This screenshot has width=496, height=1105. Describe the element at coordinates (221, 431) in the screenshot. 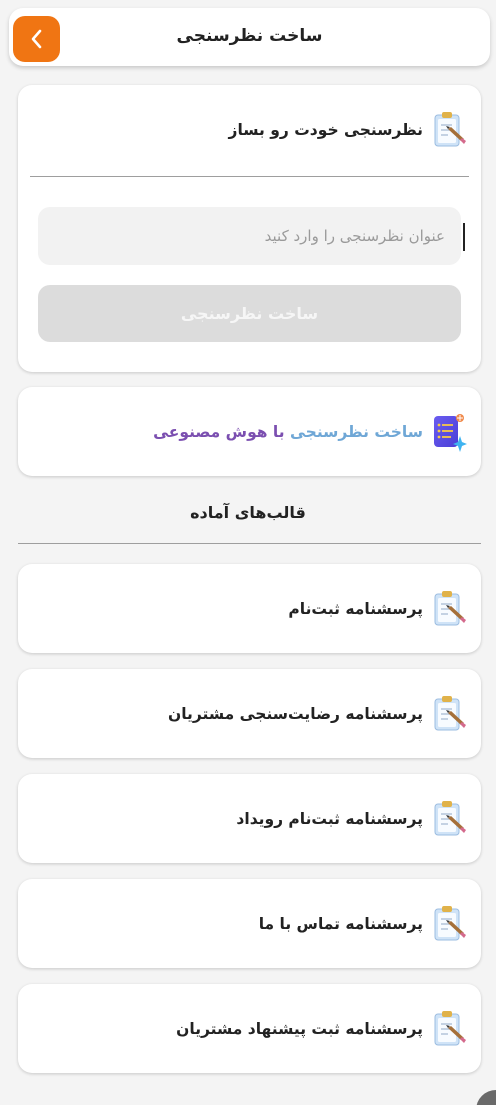

I see `ai-label-part2: با هوش مصنوعی` at that location.